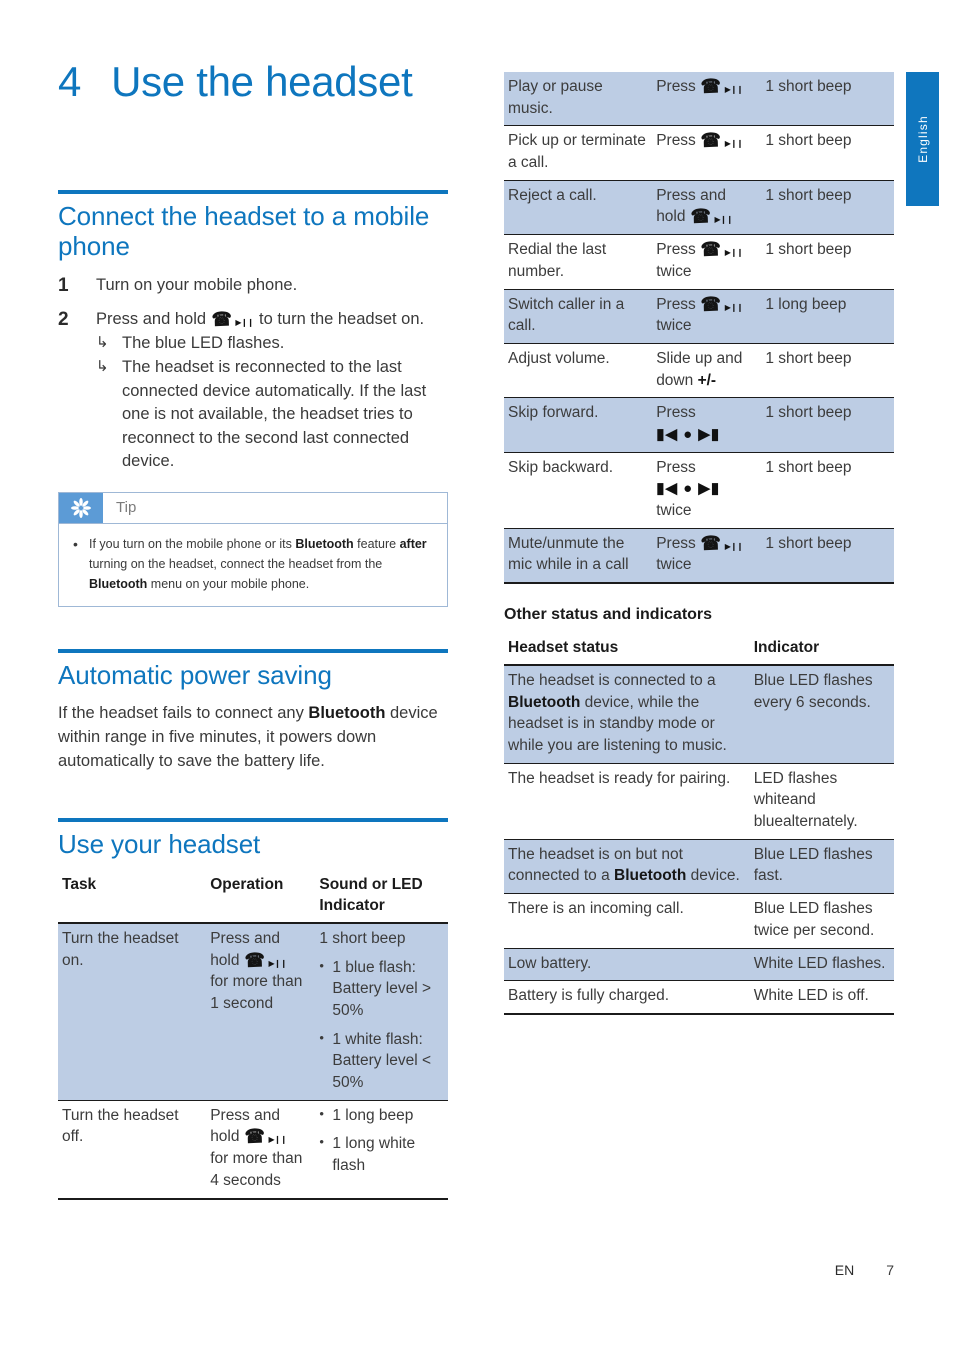  I want to click on tip-bold-3: Bluetooth, so click(118, 583).